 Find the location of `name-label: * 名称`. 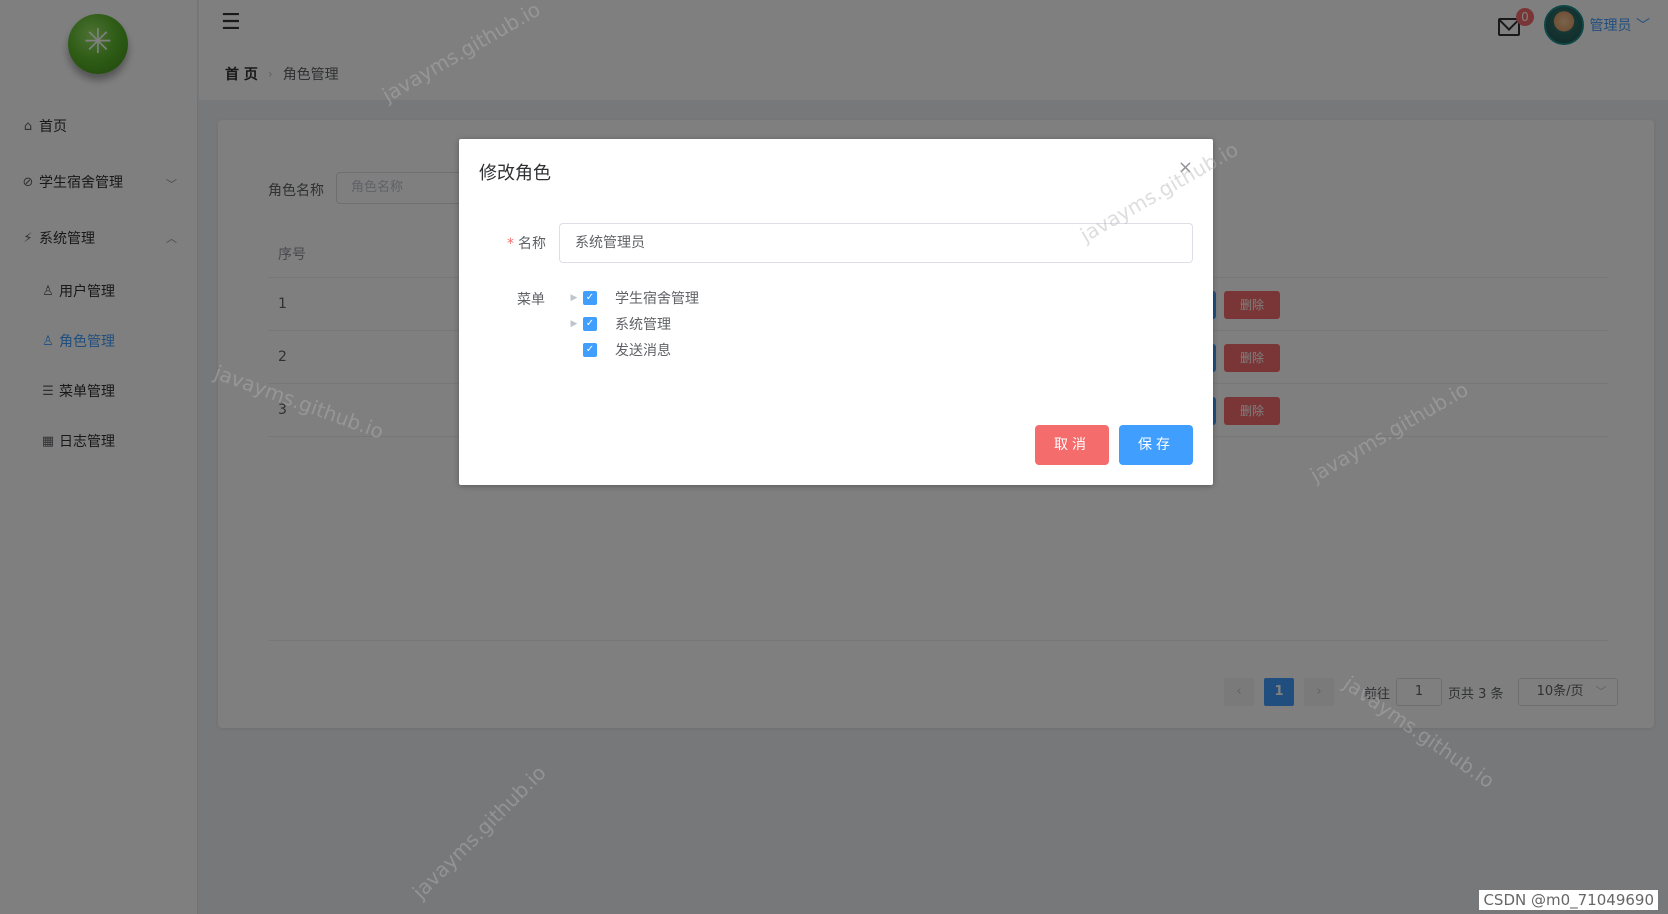

name-label: * 名称 is located at coordinates (526, 243).